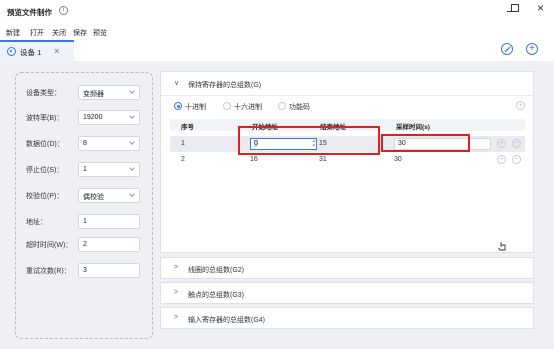 This screenshot has width=554, height=349. What do you see at coordinates (309, 140) in the screenshot?
I see `highlight-start-end-columns` at bounding box center [309, 140].